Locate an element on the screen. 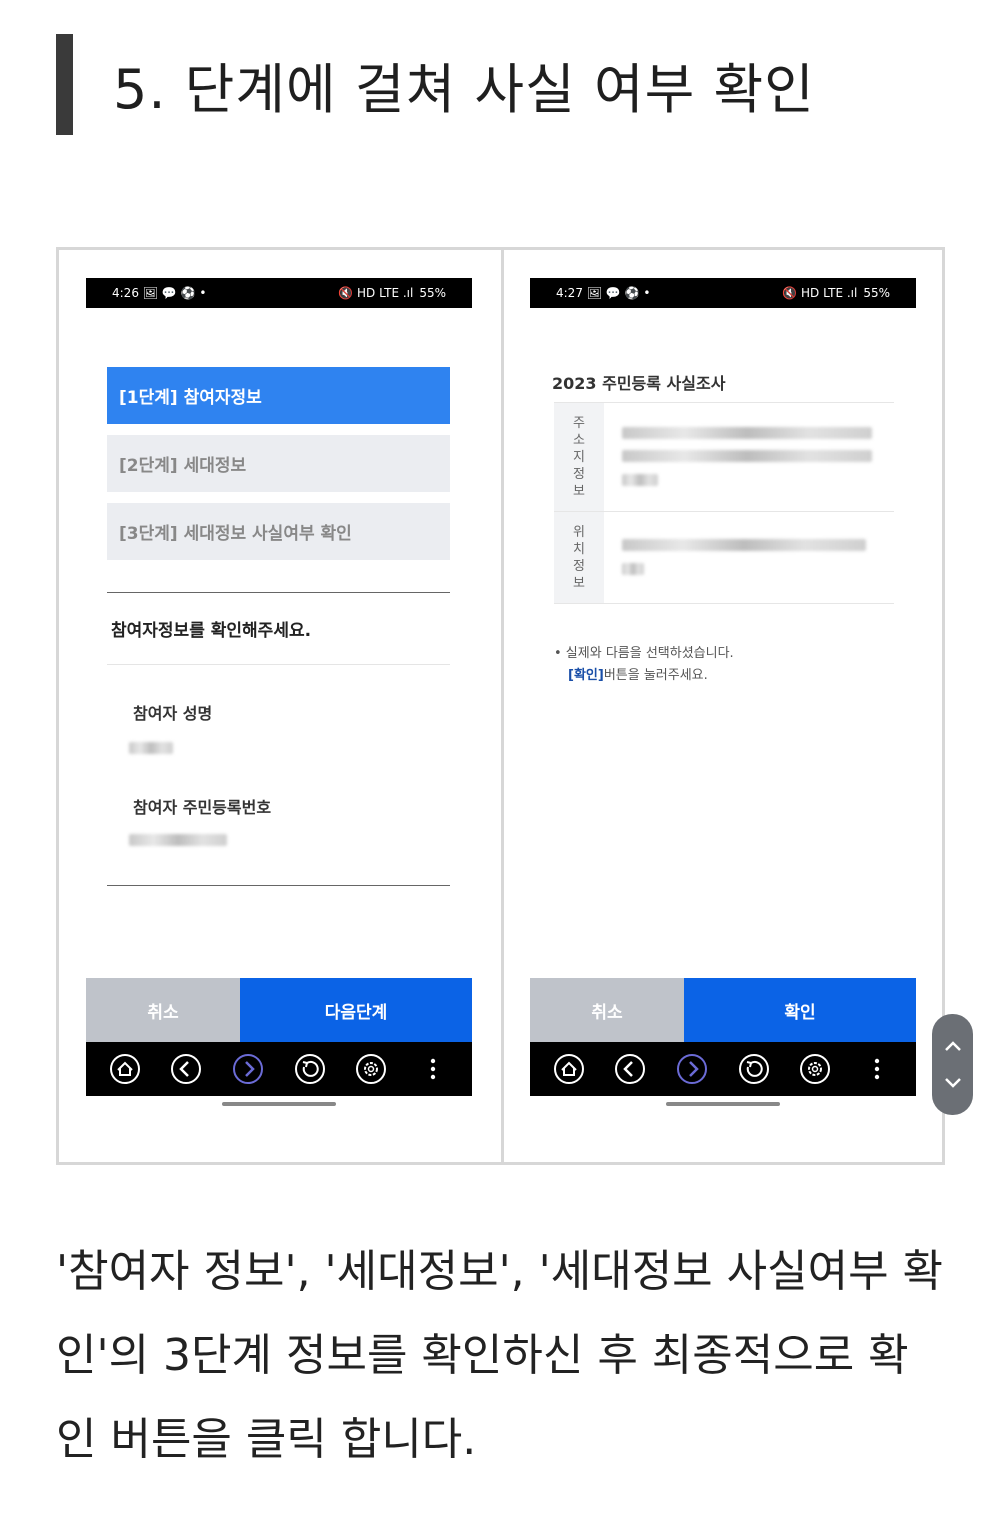 The width and height of the screenshot is (1000, 1538). participant-name-value-redacted is located at coordinates (151, 748).